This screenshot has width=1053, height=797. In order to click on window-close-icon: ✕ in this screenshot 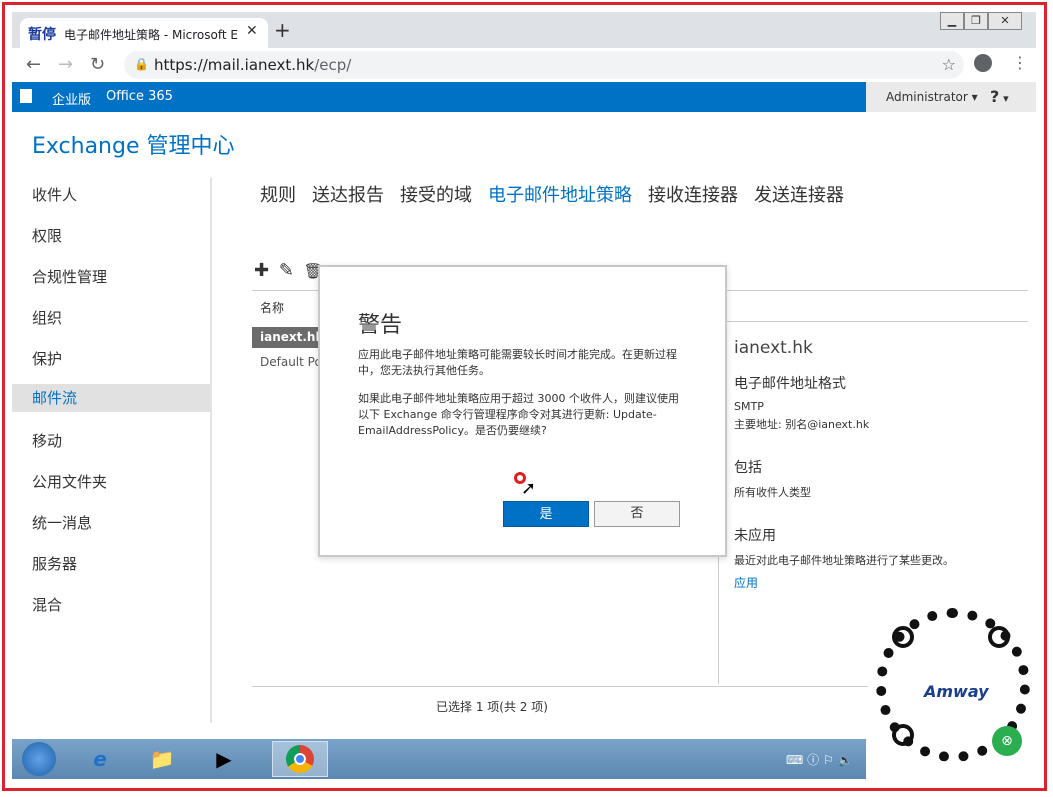, I will do `click(1005, 21)`.